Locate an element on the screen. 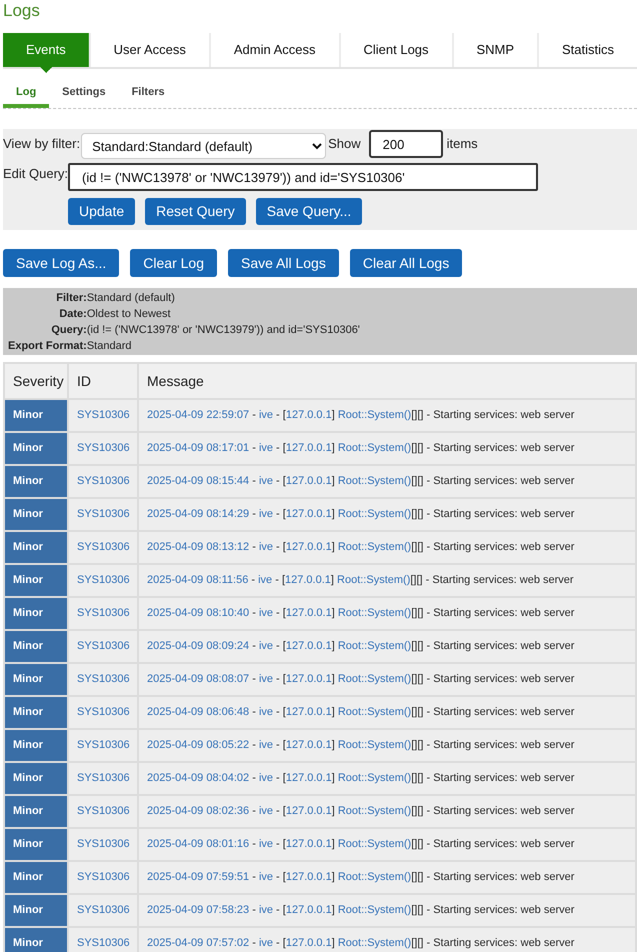 This screenshot has height=952, width=637. view-by-filter-label: View by filter: is located at coordinates (41, 144).